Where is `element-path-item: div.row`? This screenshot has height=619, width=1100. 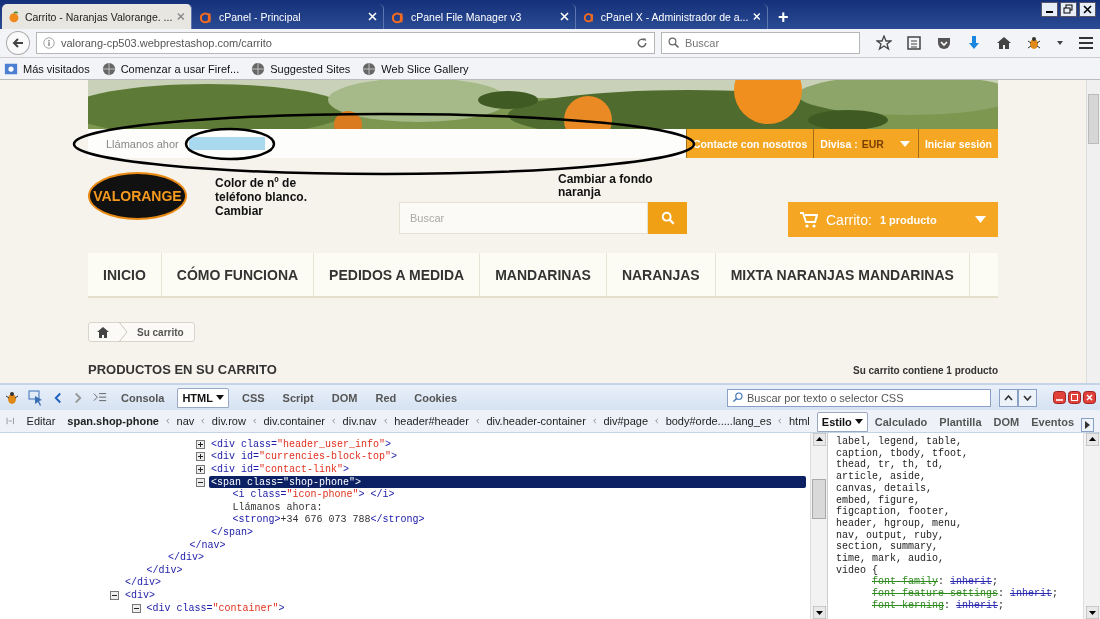 element-path-item: div.row is located at coordinates (228, 421).